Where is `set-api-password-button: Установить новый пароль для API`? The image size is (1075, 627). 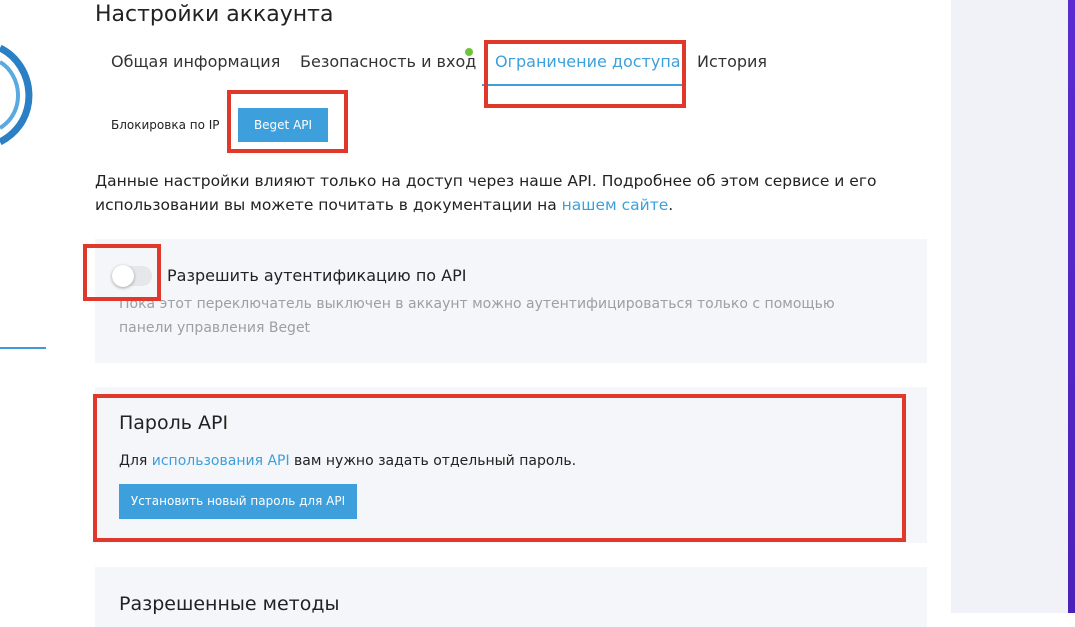
set-api-password-button: Установить новый пароль для API is located at coordinates (238, 501).